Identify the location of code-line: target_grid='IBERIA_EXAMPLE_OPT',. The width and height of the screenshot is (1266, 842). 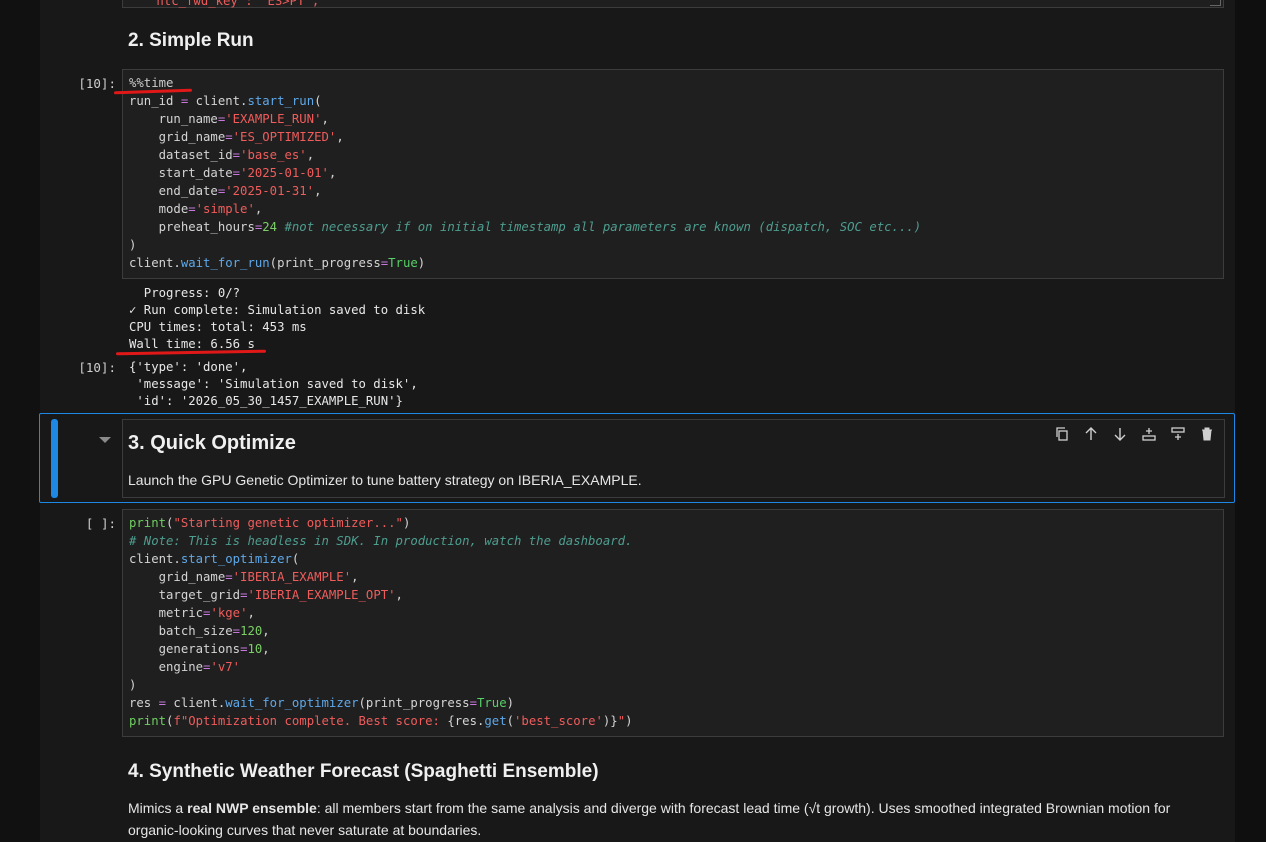
(266, 595).